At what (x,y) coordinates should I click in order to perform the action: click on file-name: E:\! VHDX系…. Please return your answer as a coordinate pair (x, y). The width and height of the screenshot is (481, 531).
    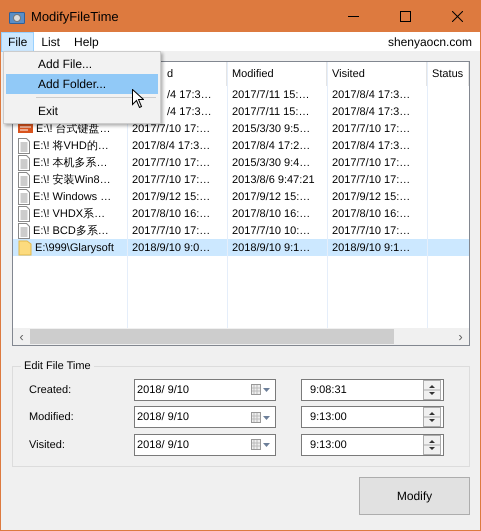
    Looking at the image, I should click on (69, 213).